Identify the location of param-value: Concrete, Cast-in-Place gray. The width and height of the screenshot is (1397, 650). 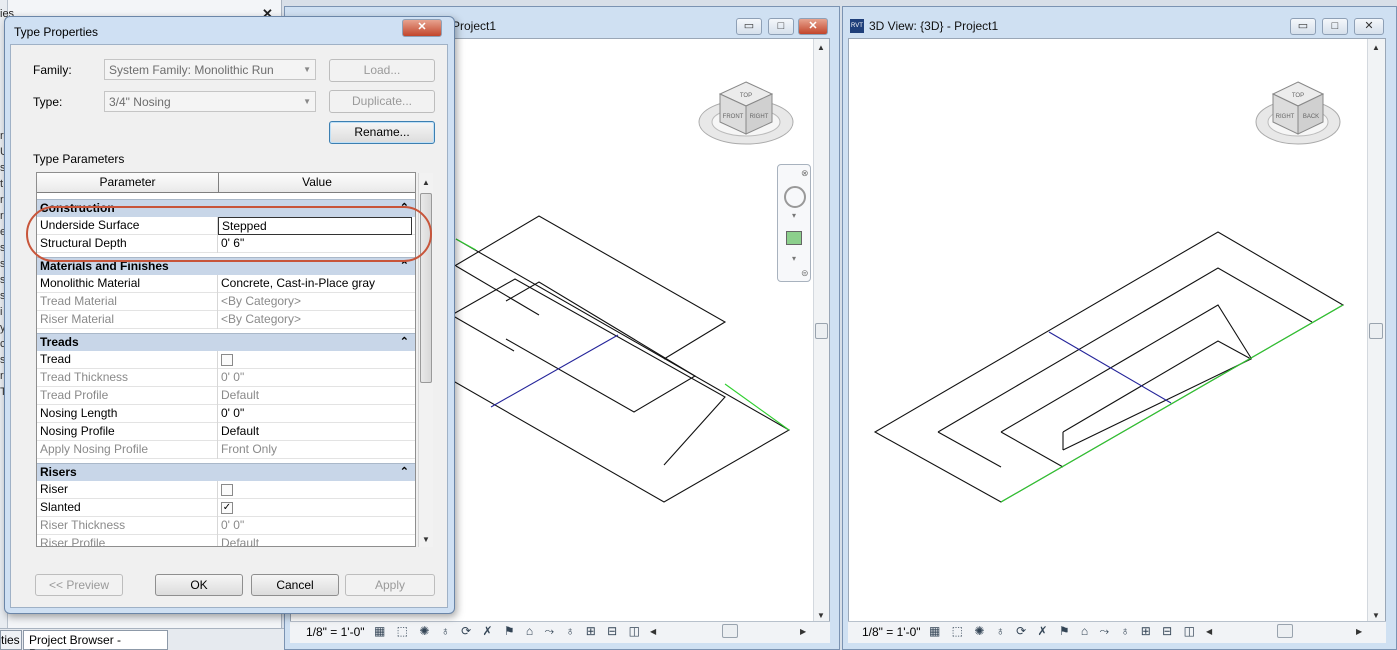
(318, 283).